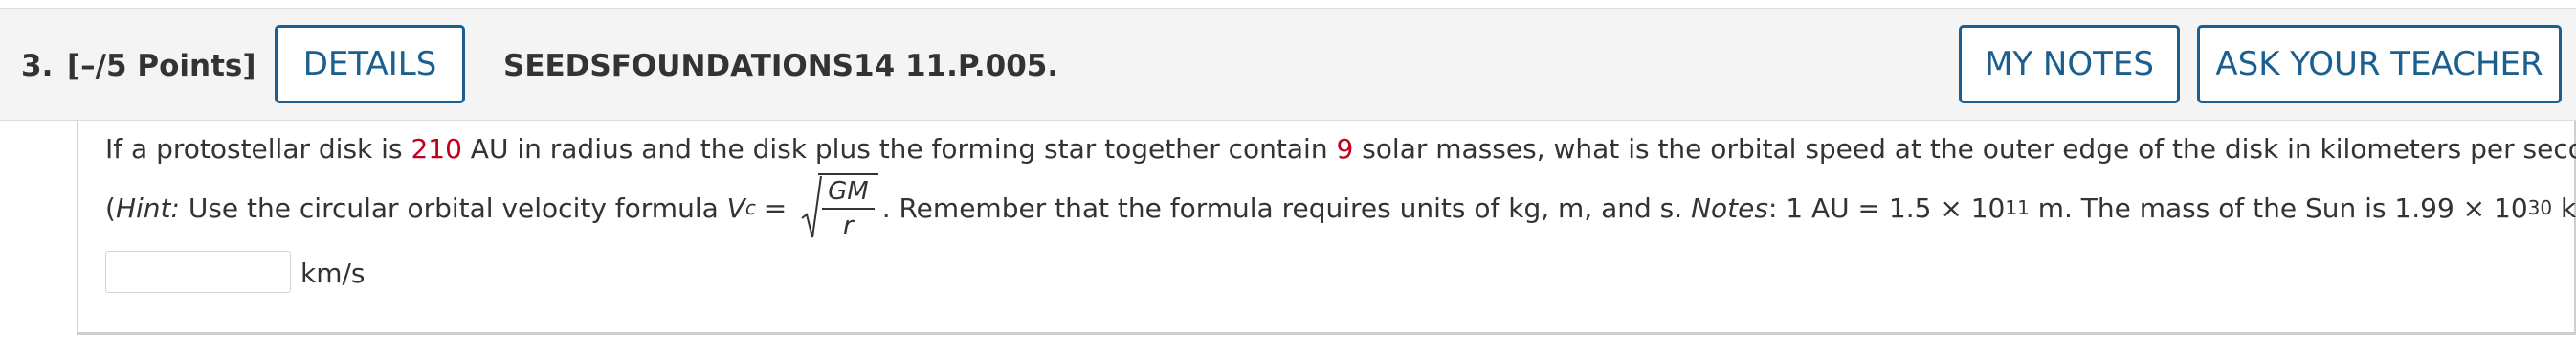  What do you see at coordinates (848, 226) in the screenshot?
I see `fraction-denominator: r` at bounding box center [848, 226].